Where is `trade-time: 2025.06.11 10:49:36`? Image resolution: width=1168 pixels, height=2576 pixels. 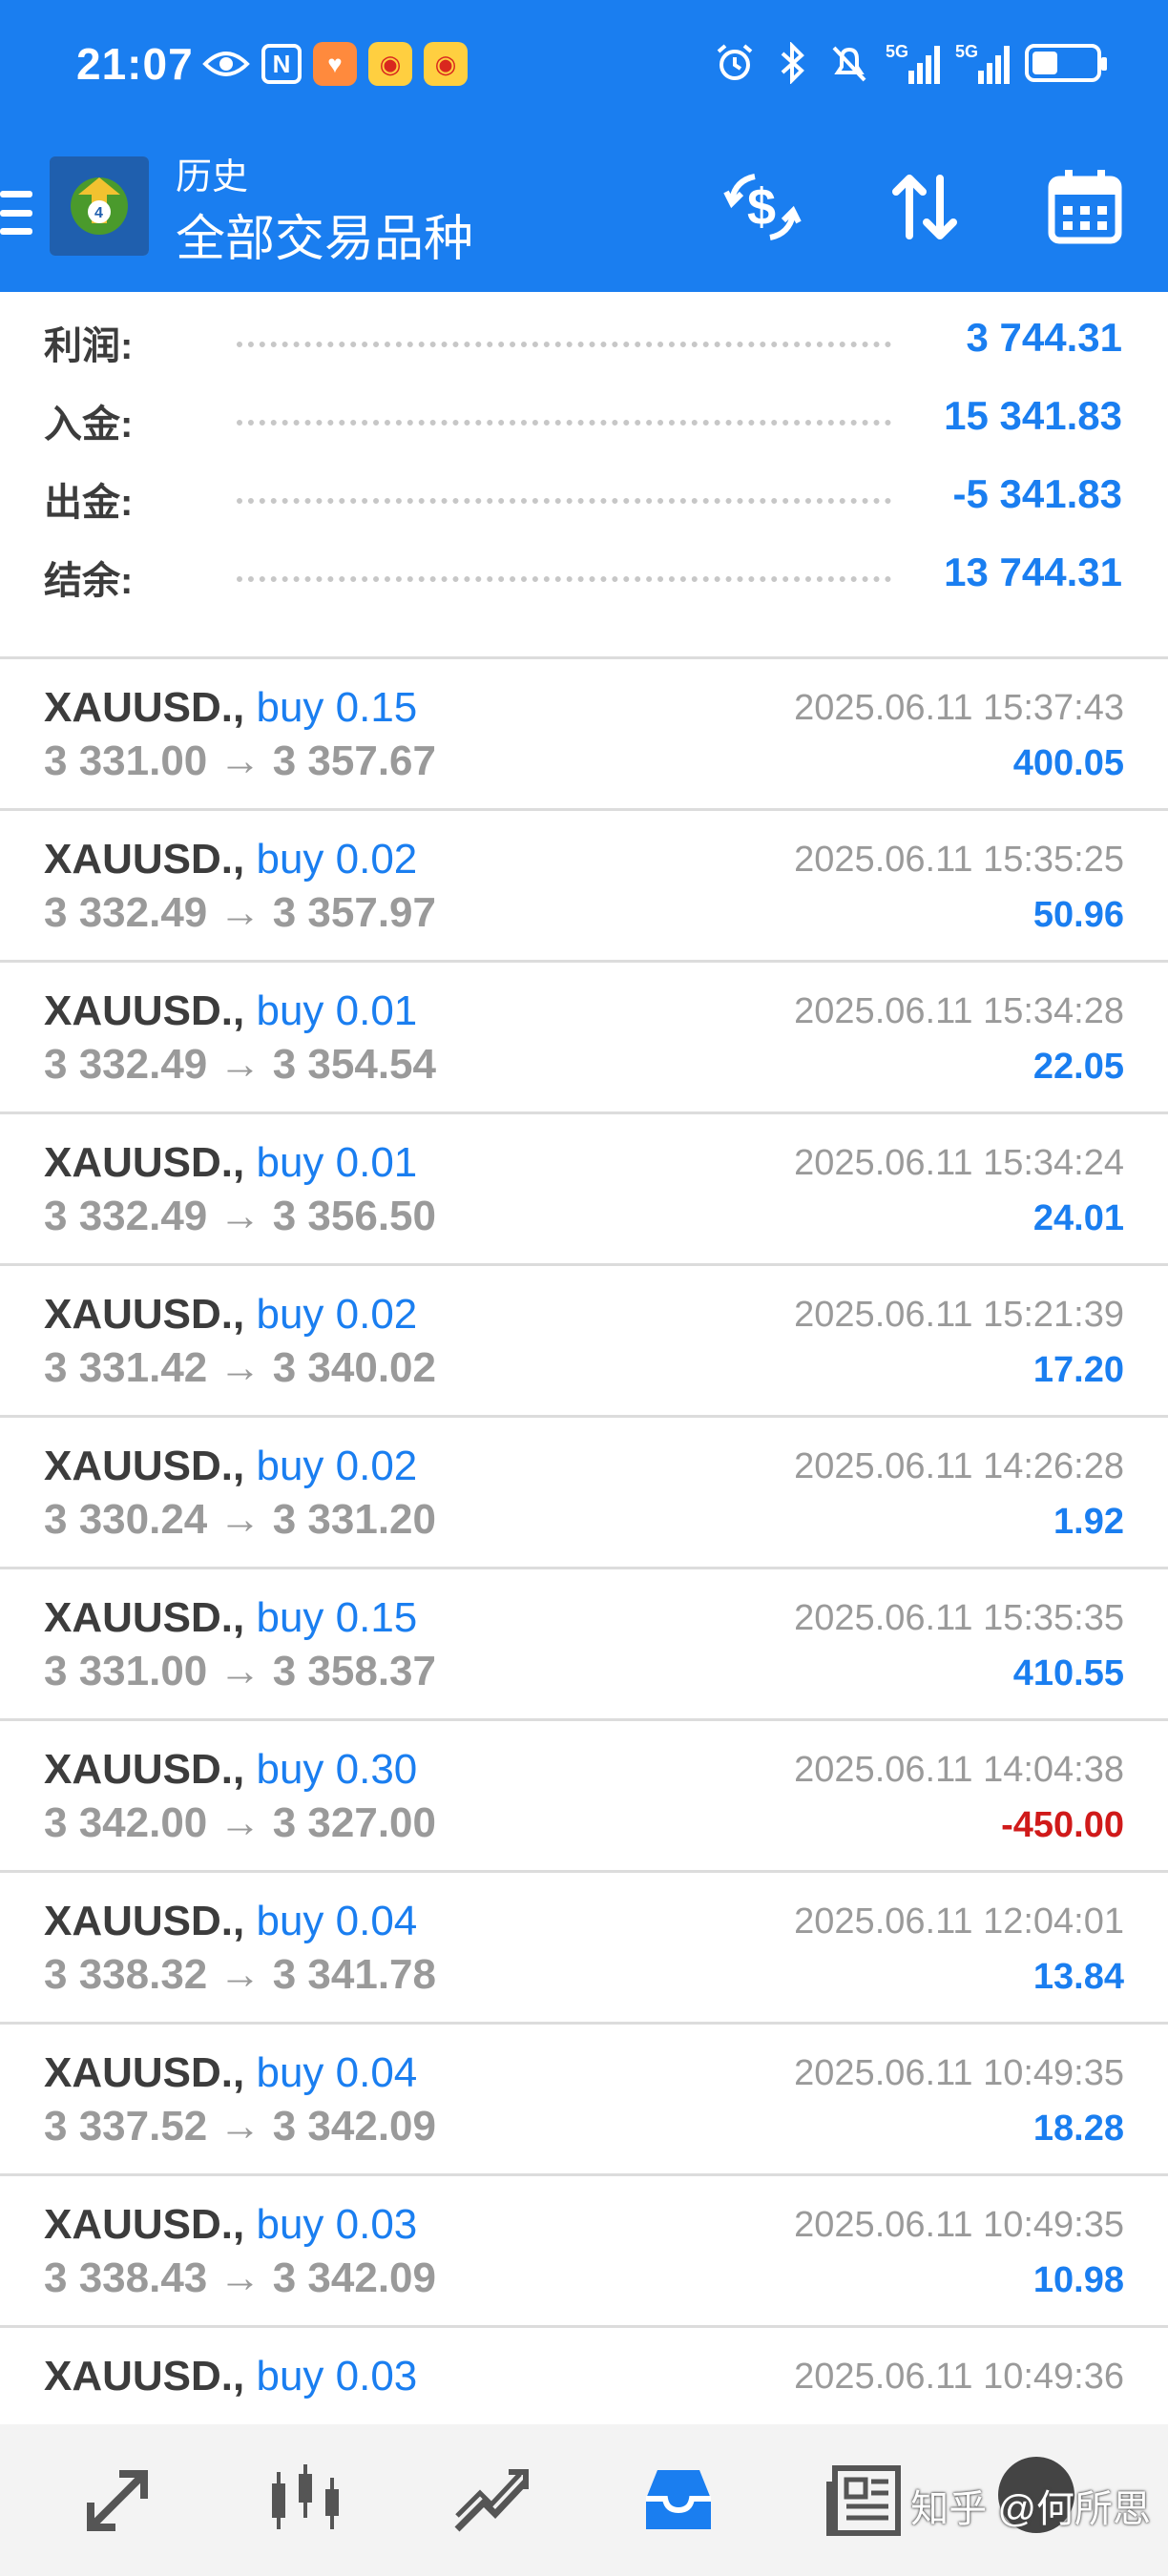
trade-time: 2025.06.11 10:49:36 is located at coordinates (959, 2377).